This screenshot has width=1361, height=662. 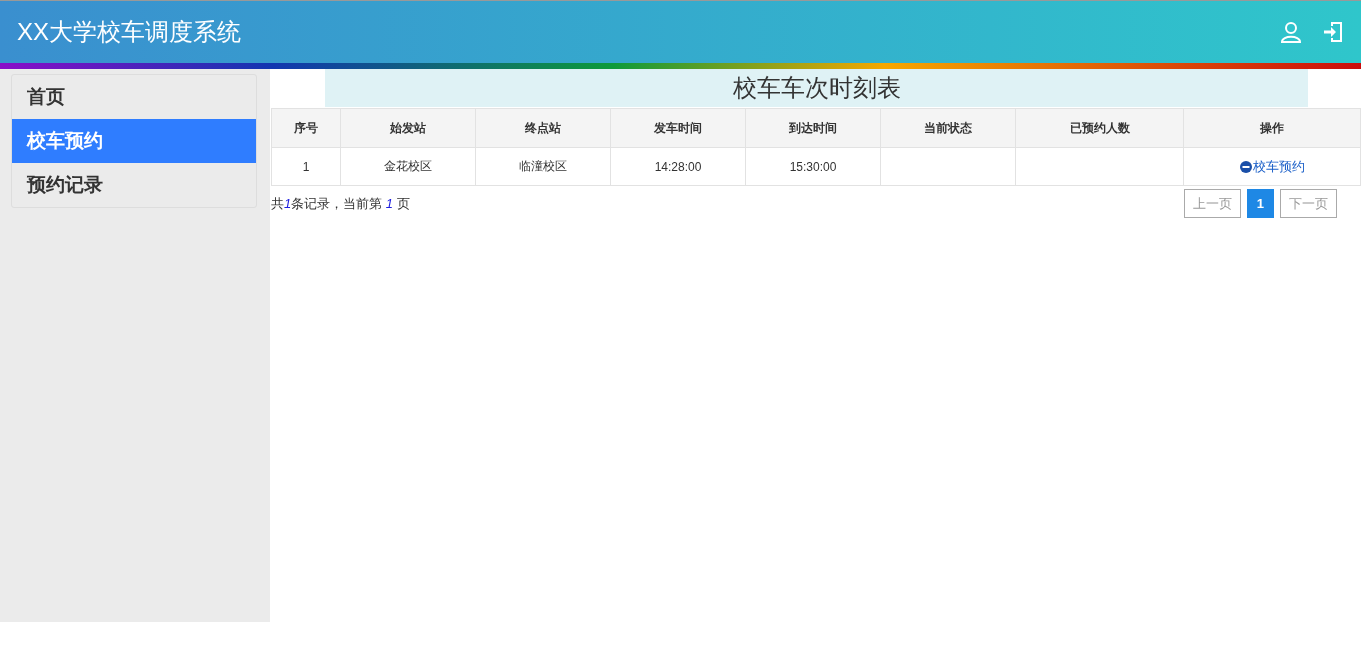 I want to click on column-header: 操作, so click(x=1272, y=128).